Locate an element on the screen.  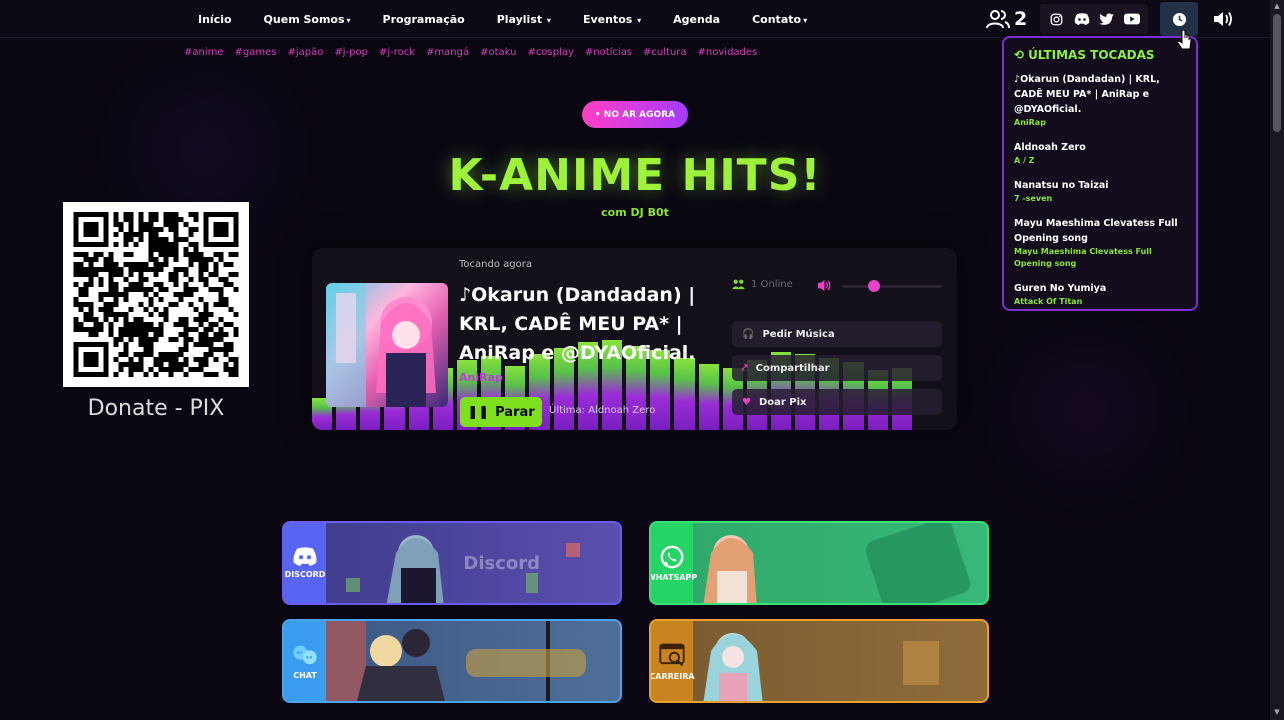
recent-track-item: Nanatsu no Taizai 7 -seven is located at coordinates (1100, 191).